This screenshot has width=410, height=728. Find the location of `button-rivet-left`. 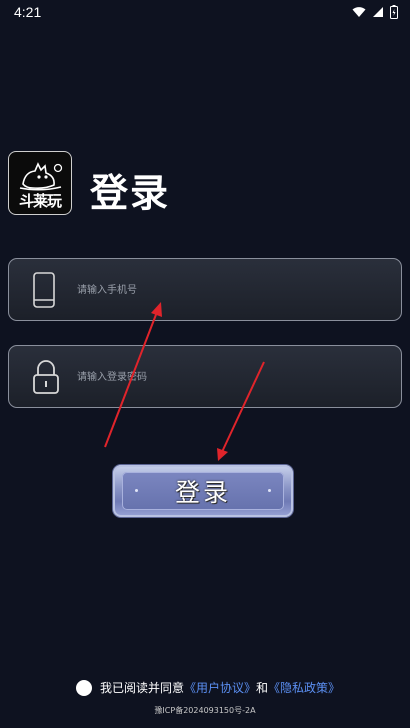

button-rivet-left is located at coordinates (136, 490).